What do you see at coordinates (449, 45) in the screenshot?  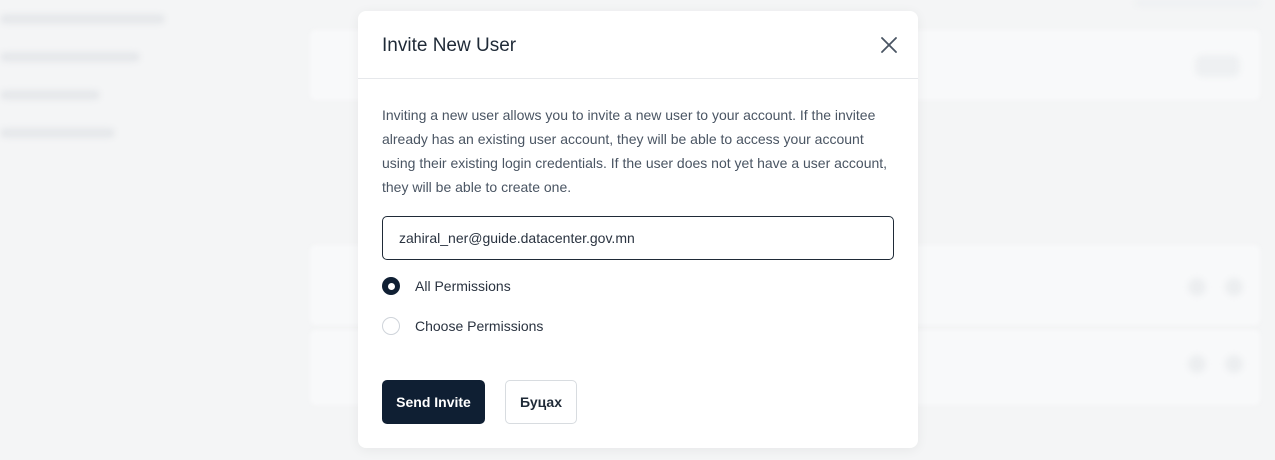 I see `modal-title: Invite New User` at bounding box center [449, 45].